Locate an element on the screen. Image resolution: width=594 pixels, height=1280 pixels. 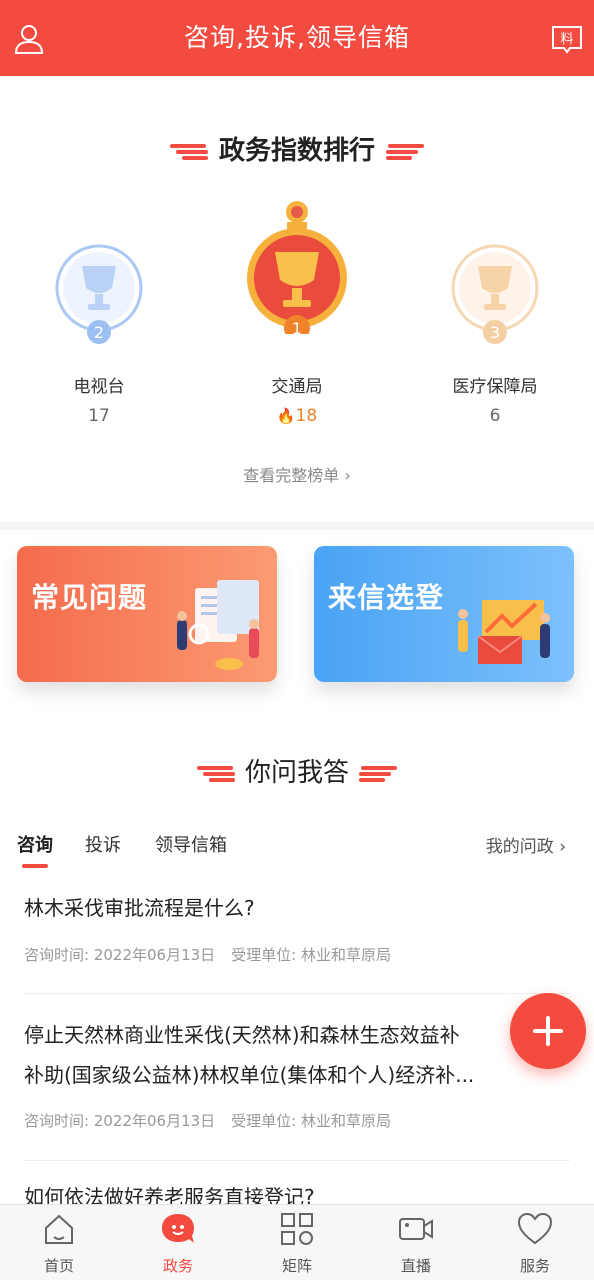
rank-number: 2 is located at coordinates (99, 332).